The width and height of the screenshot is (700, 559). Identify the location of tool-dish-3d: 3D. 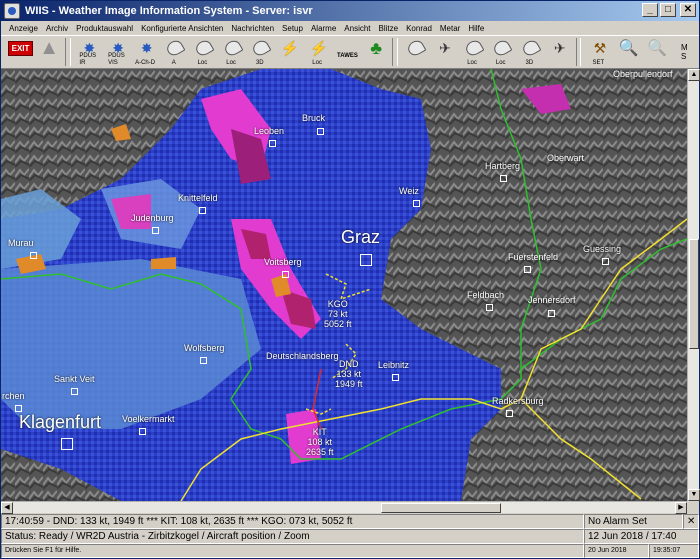
(530, 52).